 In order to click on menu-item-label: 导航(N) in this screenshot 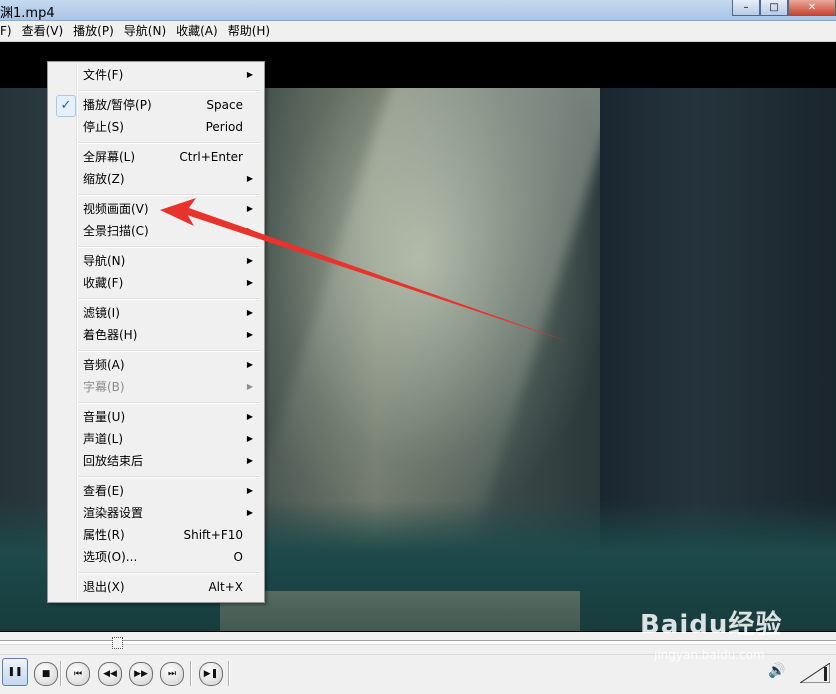, I will do `click(104, 261)`.